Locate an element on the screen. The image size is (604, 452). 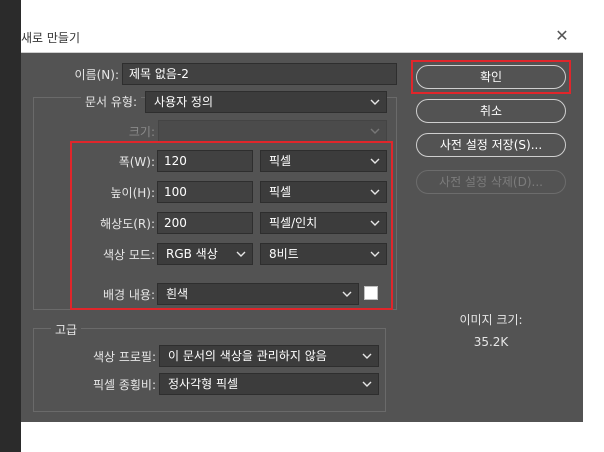
cancel-button: 취소 is located at coordinates (491, 111).